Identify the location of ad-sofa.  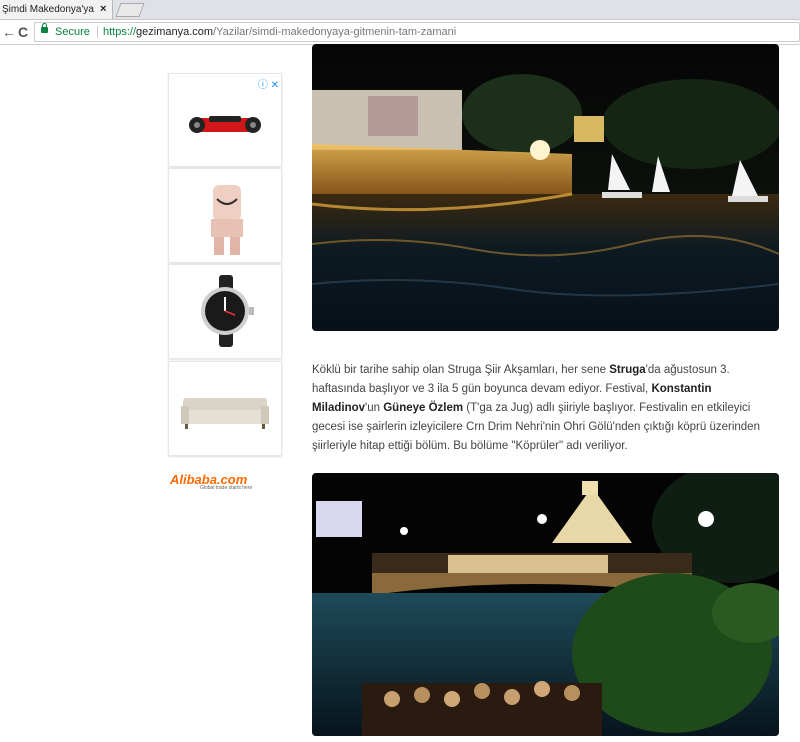
(225, 408).